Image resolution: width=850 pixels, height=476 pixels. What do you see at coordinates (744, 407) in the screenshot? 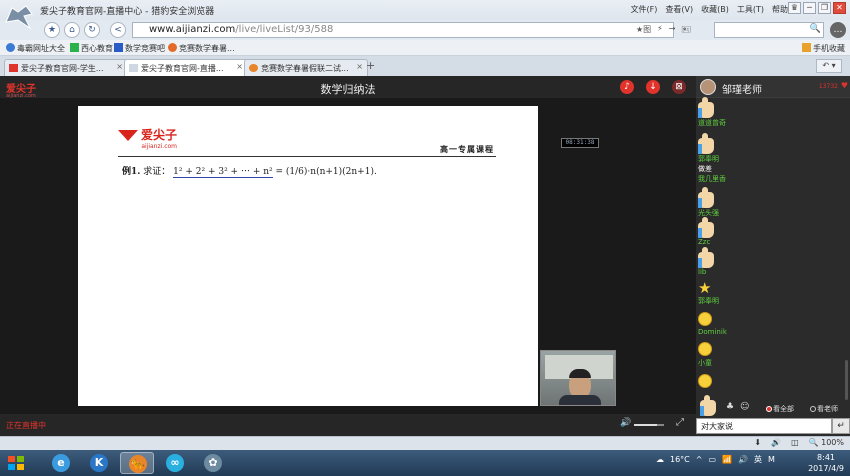
I see `emoji-icon: ☺` at bounding box center [744, 407].